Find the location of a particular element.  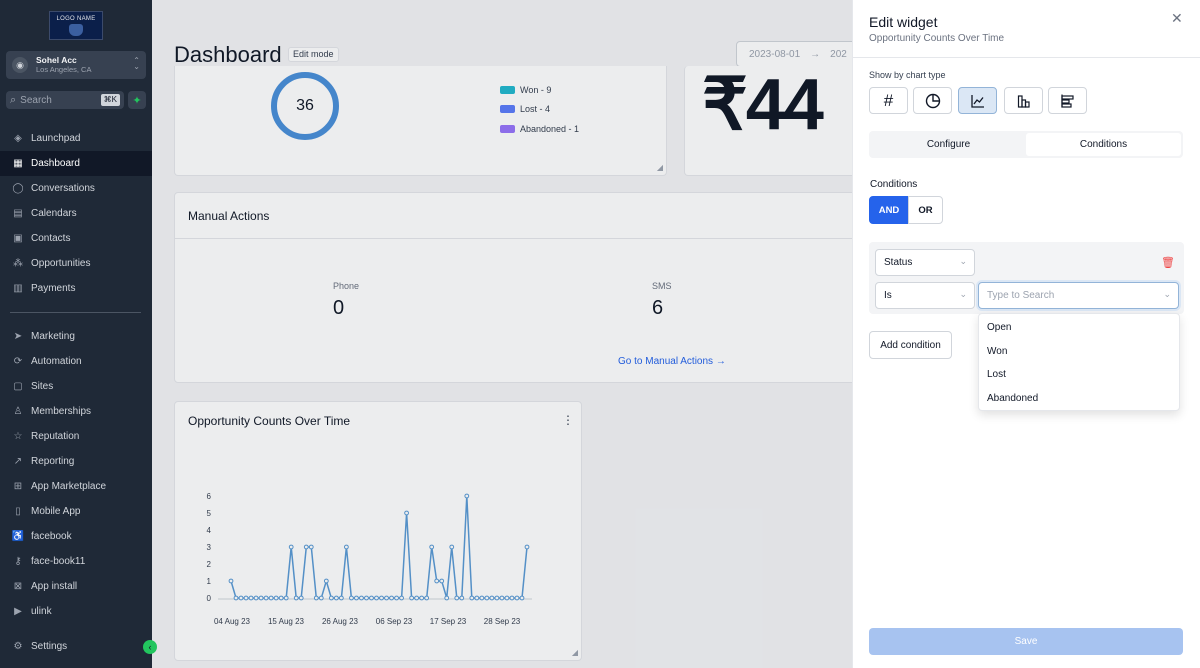

sparkle-button: ✦ is located at coordinates (137, 100).